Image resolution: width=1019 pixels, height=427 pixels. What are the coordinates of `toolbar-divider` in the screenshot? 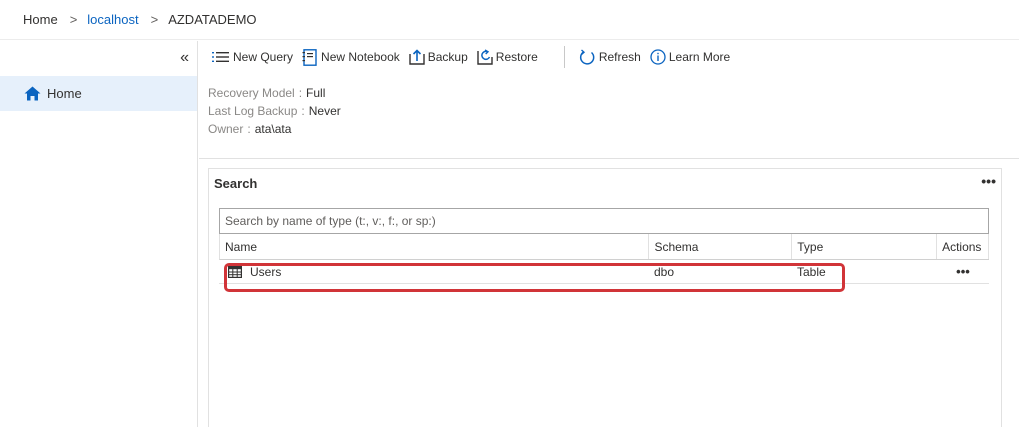 It's located at (564, 57).